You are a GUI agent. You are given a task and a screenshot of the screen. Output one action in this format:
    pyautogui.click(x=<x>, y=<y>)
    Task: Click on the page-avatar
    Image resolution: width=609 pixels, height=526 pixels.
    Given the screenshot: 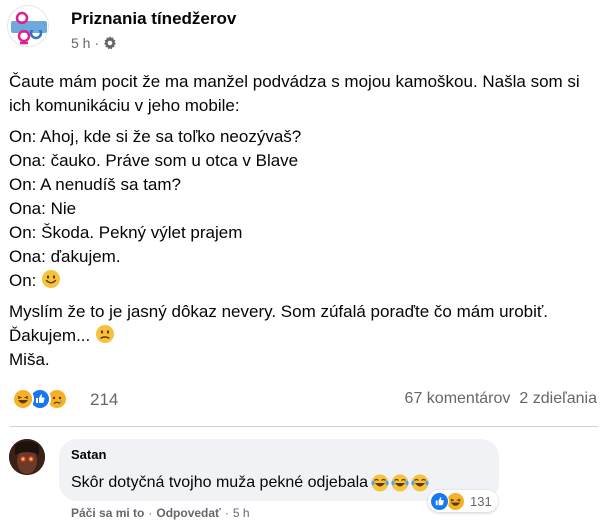 What is the action you would take?
    pyautogui.click(x=28, y=26)
    